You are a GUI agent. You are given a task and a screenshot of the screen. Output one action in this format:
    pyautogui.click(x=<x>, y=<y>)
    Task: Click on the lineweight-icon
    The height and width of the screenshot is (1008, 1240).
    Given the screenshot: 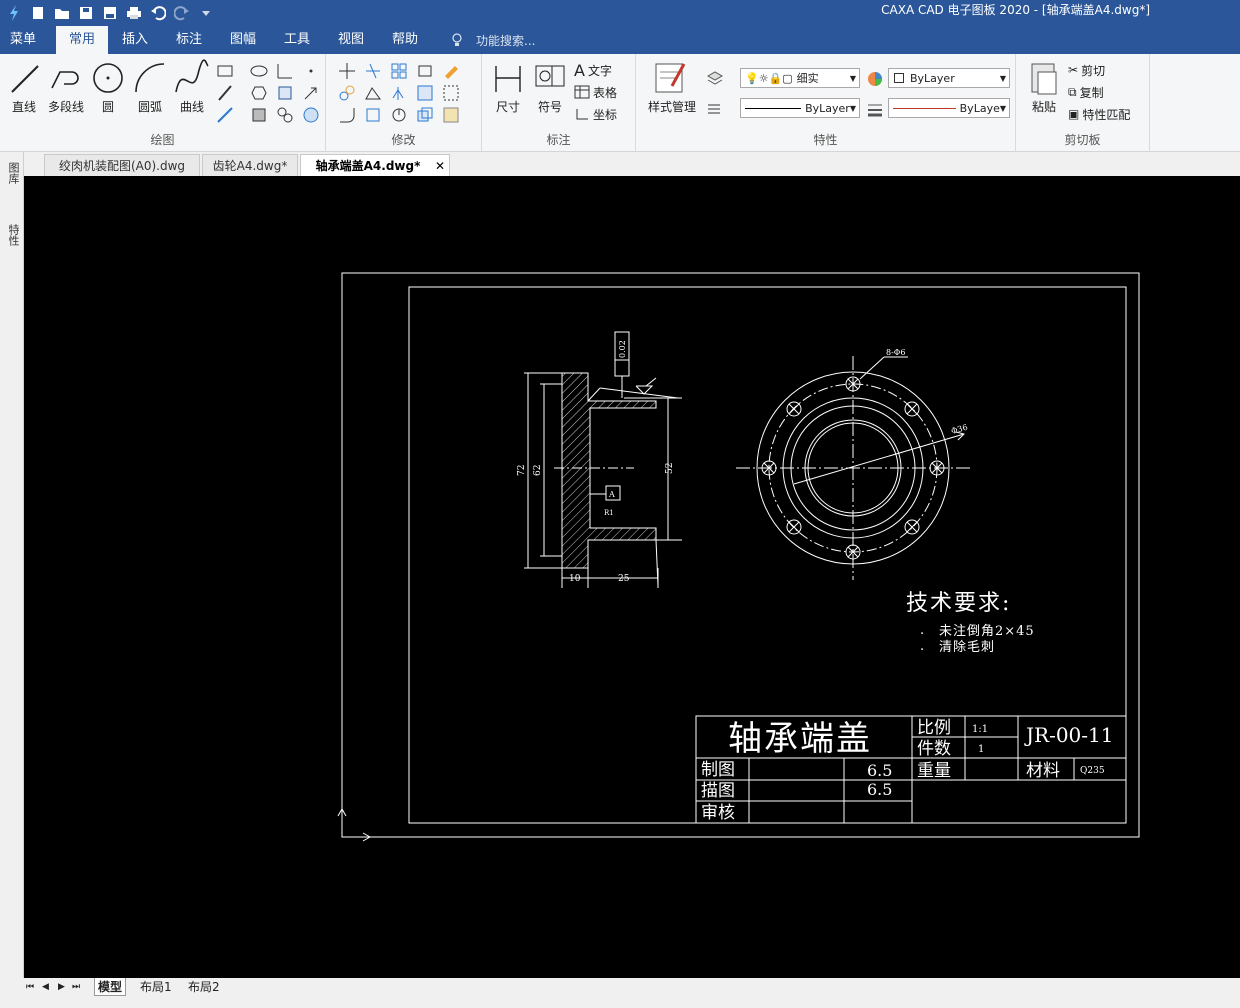 What is the action you would take?
    pyautogui.click(x=875, y=109)
    